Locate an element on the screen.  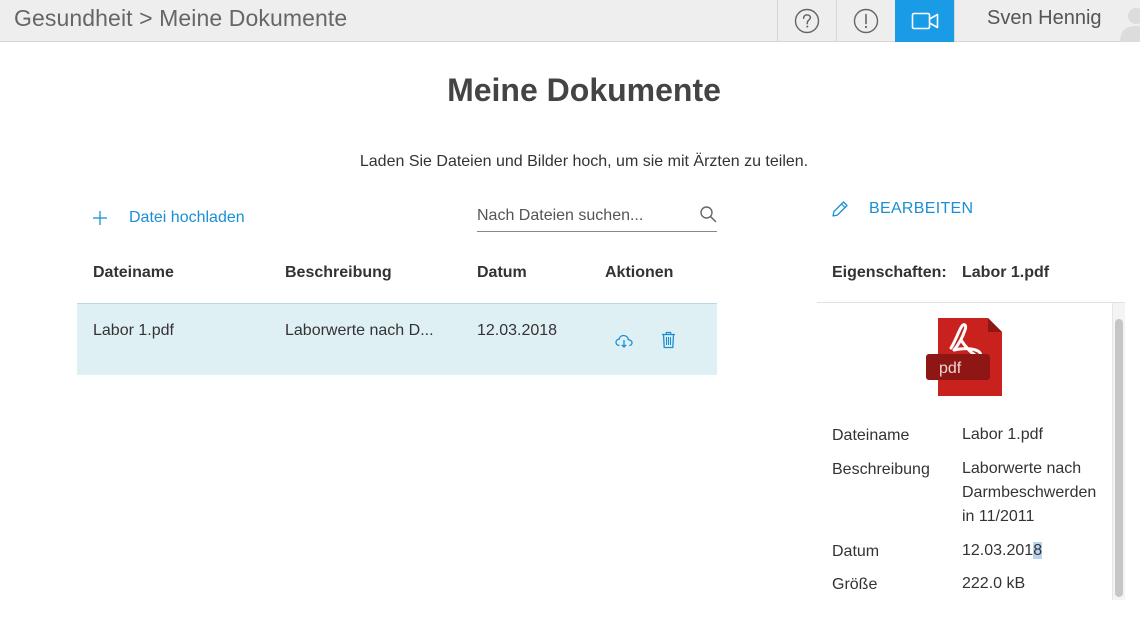
video-camera-icon is located at coordinates (924, 21).